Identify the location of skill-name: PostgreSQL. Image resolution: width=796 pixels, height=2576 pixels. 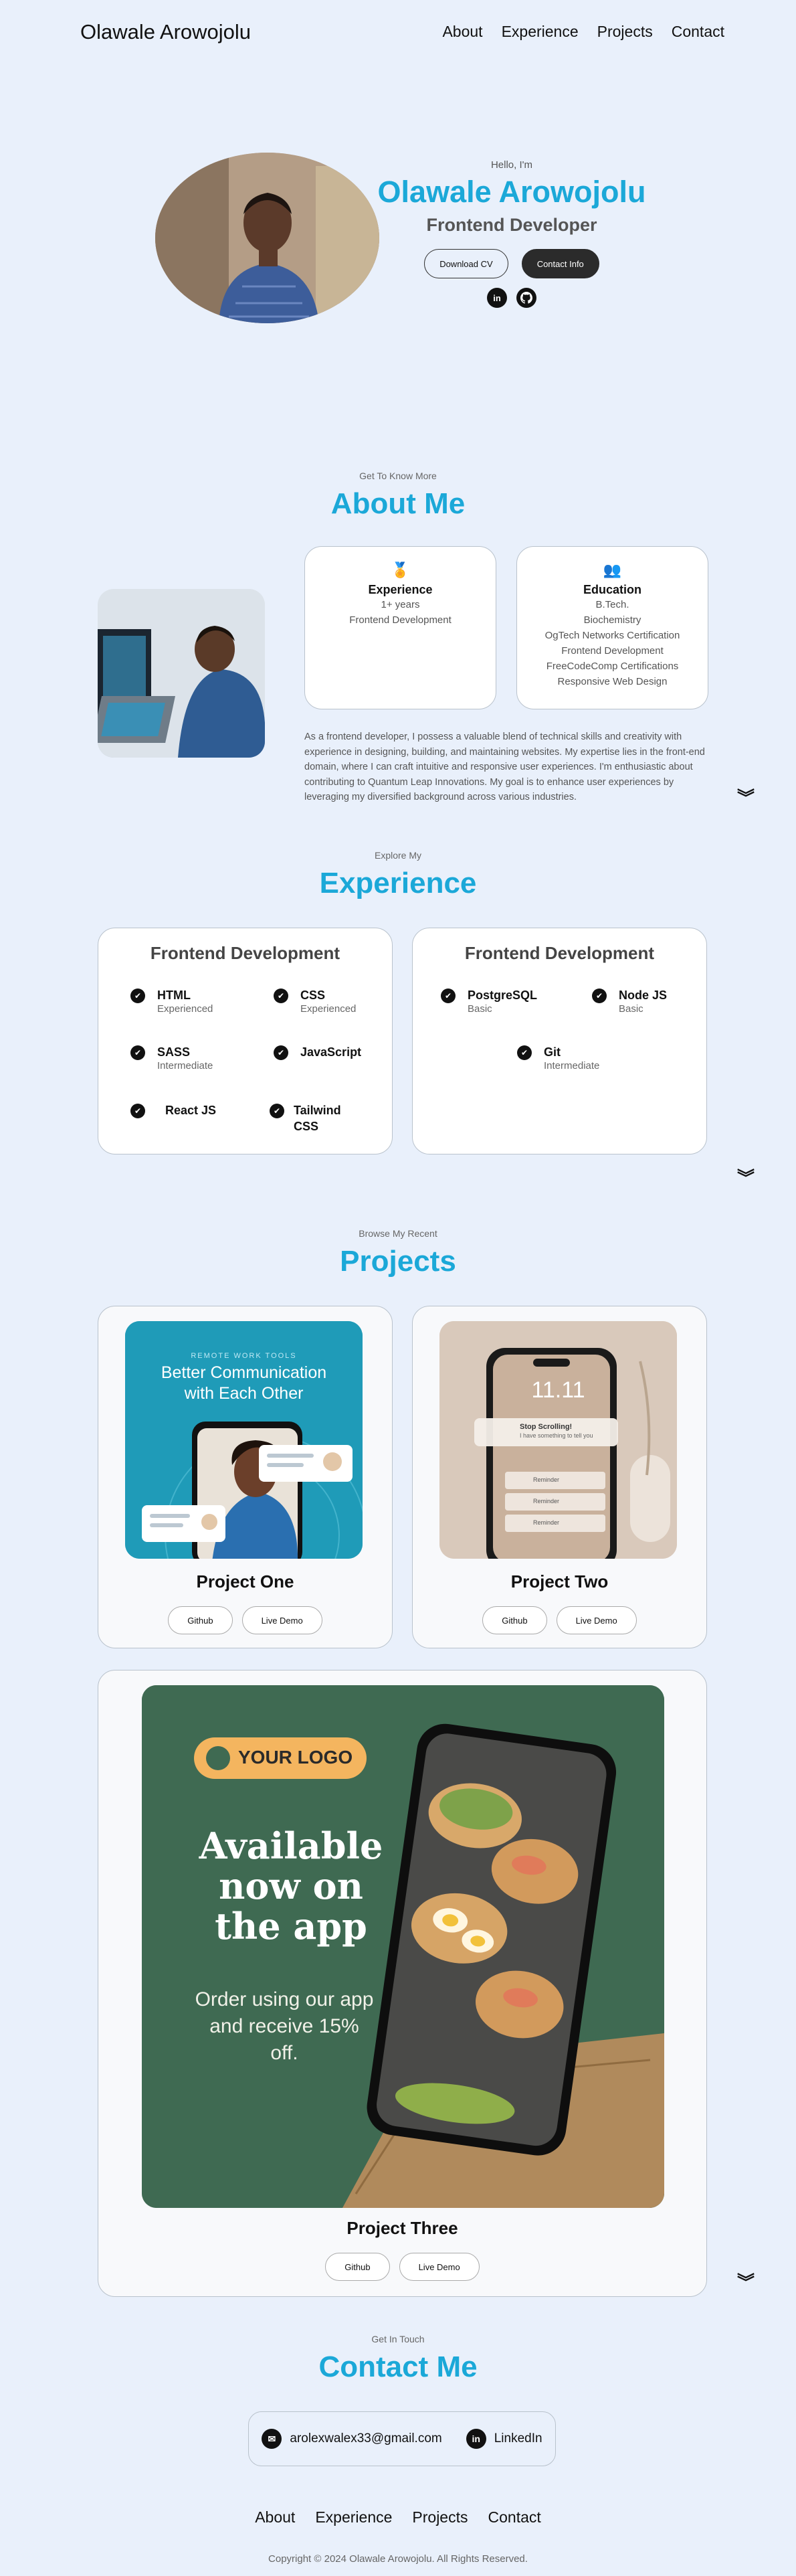
(503, 995).